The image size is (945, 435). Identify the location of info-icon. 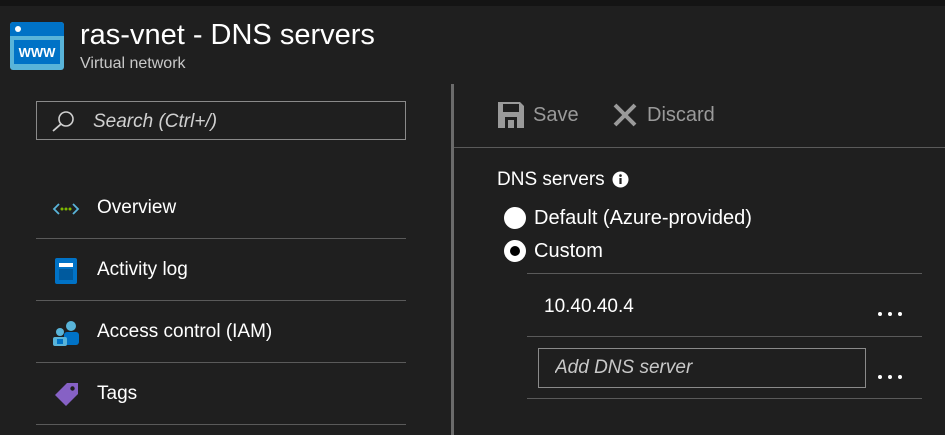
(620, 179).